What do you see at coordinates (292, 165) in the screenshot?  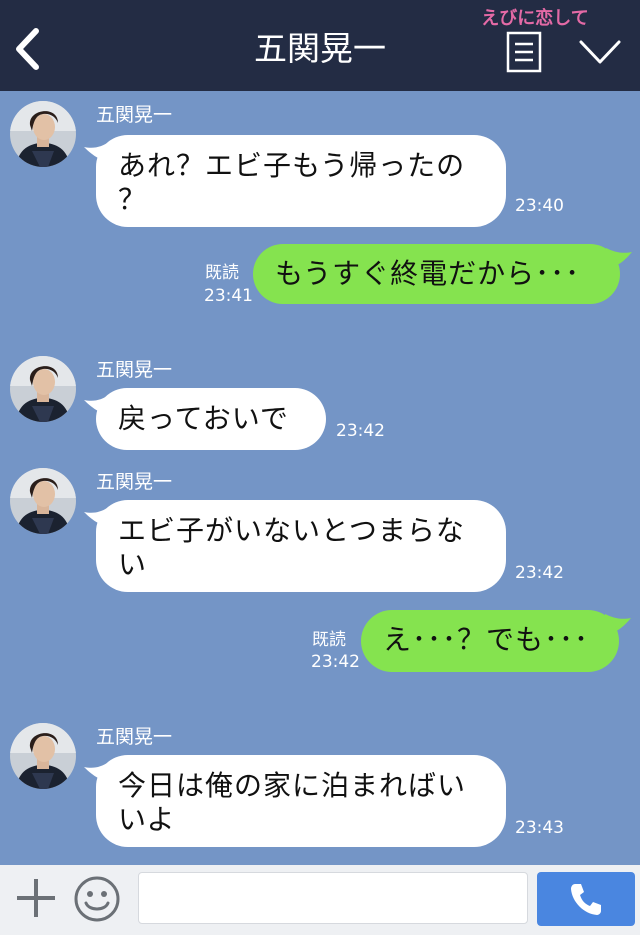 I see `message-text-line: あれ？エビ子もう帰ったの` at bounding box center [292, 165].